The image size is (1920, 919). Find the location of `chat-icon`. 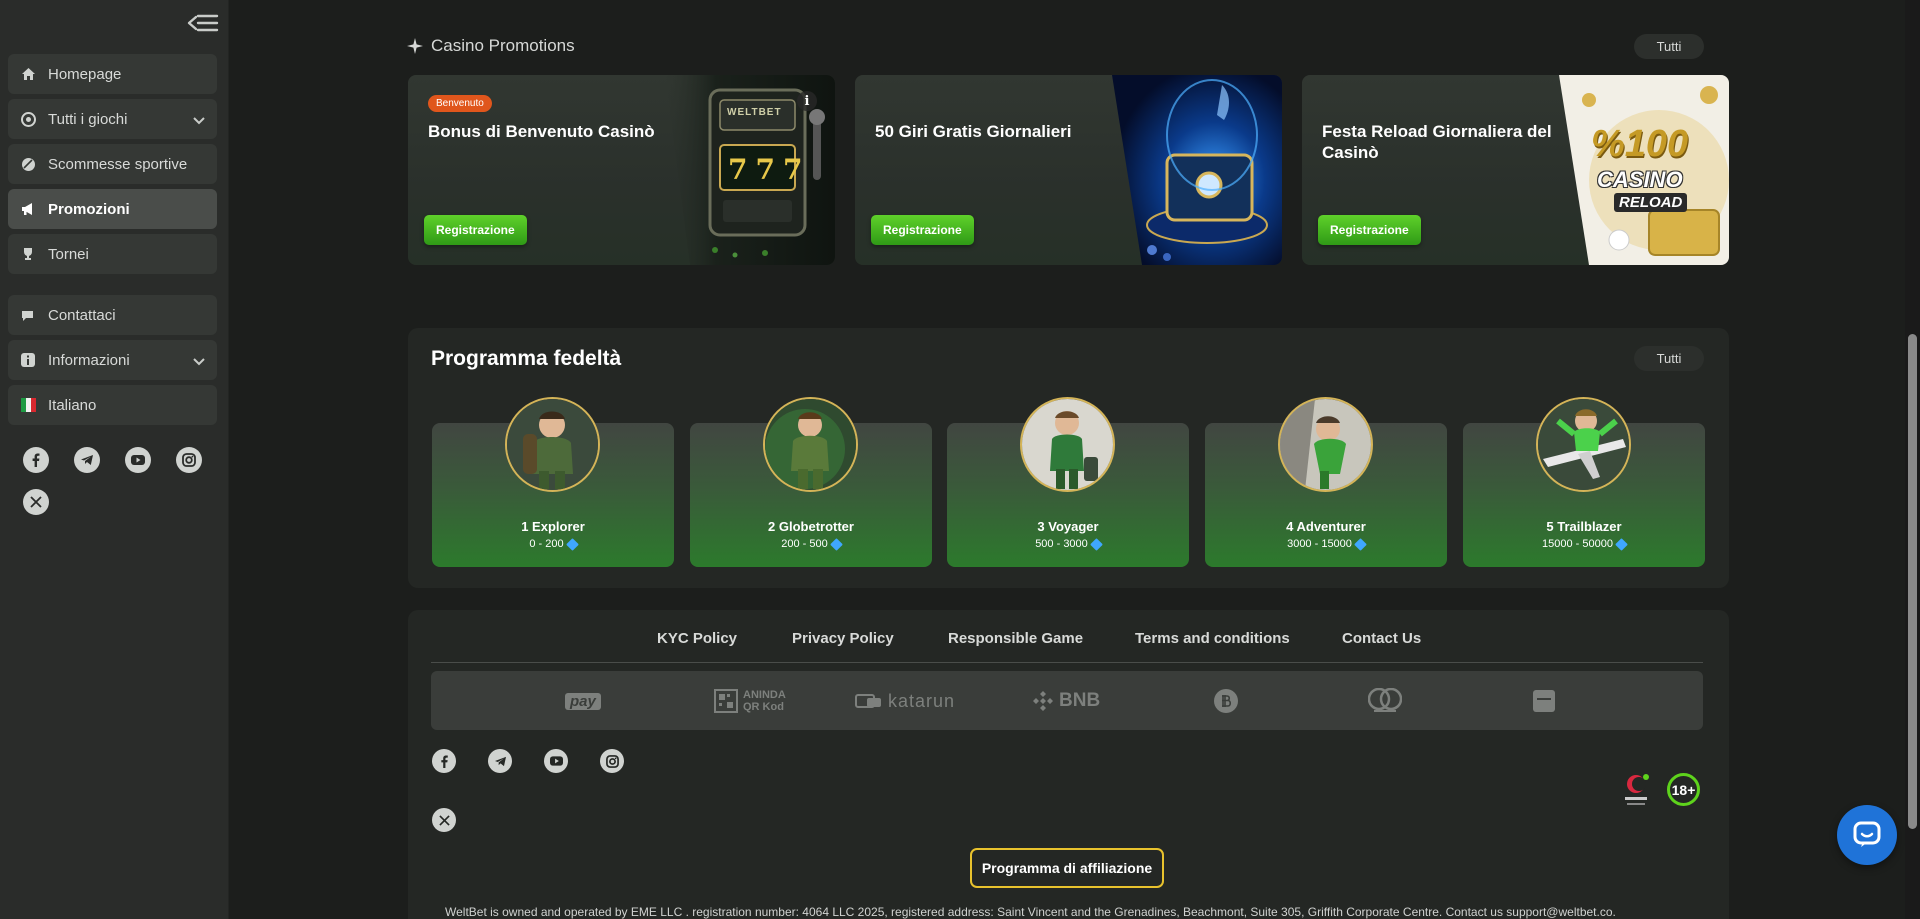

chat-icon is located at coordinates (28, 315).